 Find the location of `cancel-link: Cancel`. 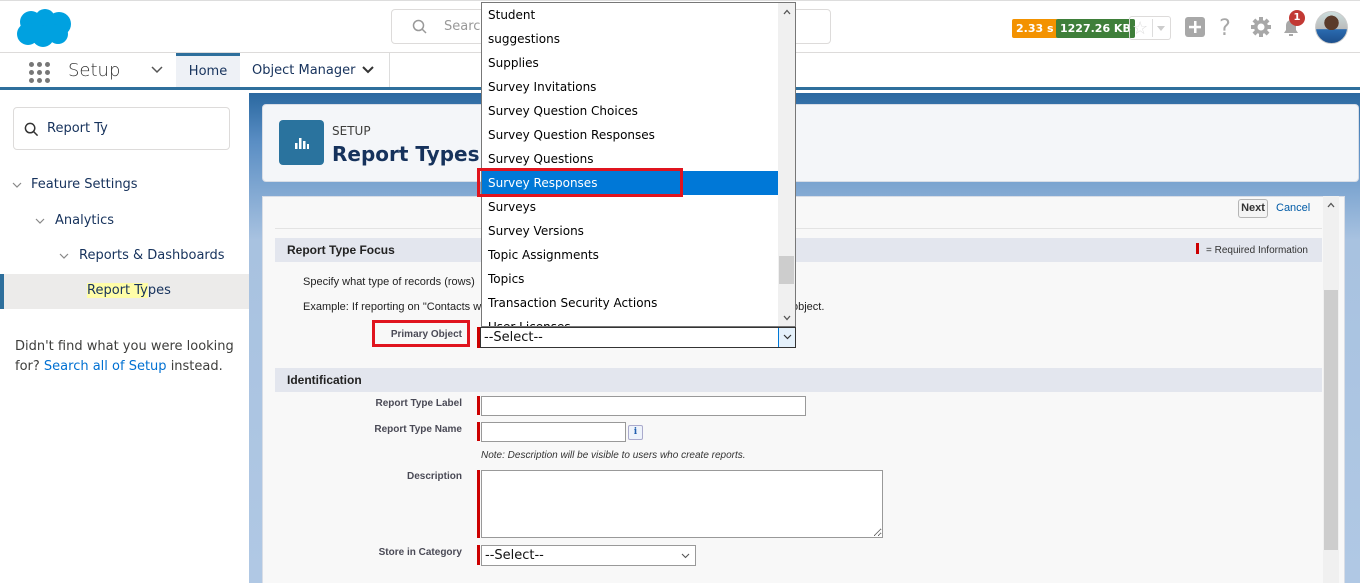

cancel-link: Cancel is located at coordinates (1293, 208).